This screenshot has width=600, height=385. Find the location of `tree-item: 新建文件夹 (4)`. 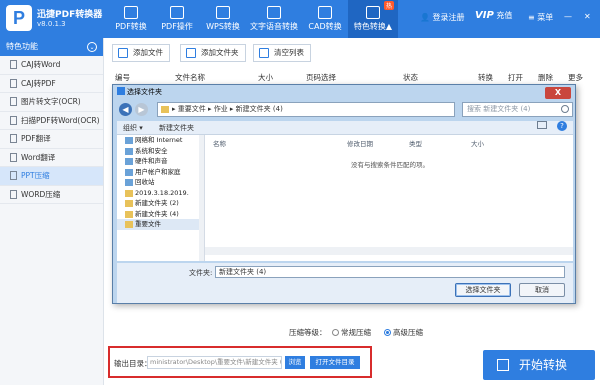

tree-item: 新建文件夹 (4) is located at coordinates (160, 214).